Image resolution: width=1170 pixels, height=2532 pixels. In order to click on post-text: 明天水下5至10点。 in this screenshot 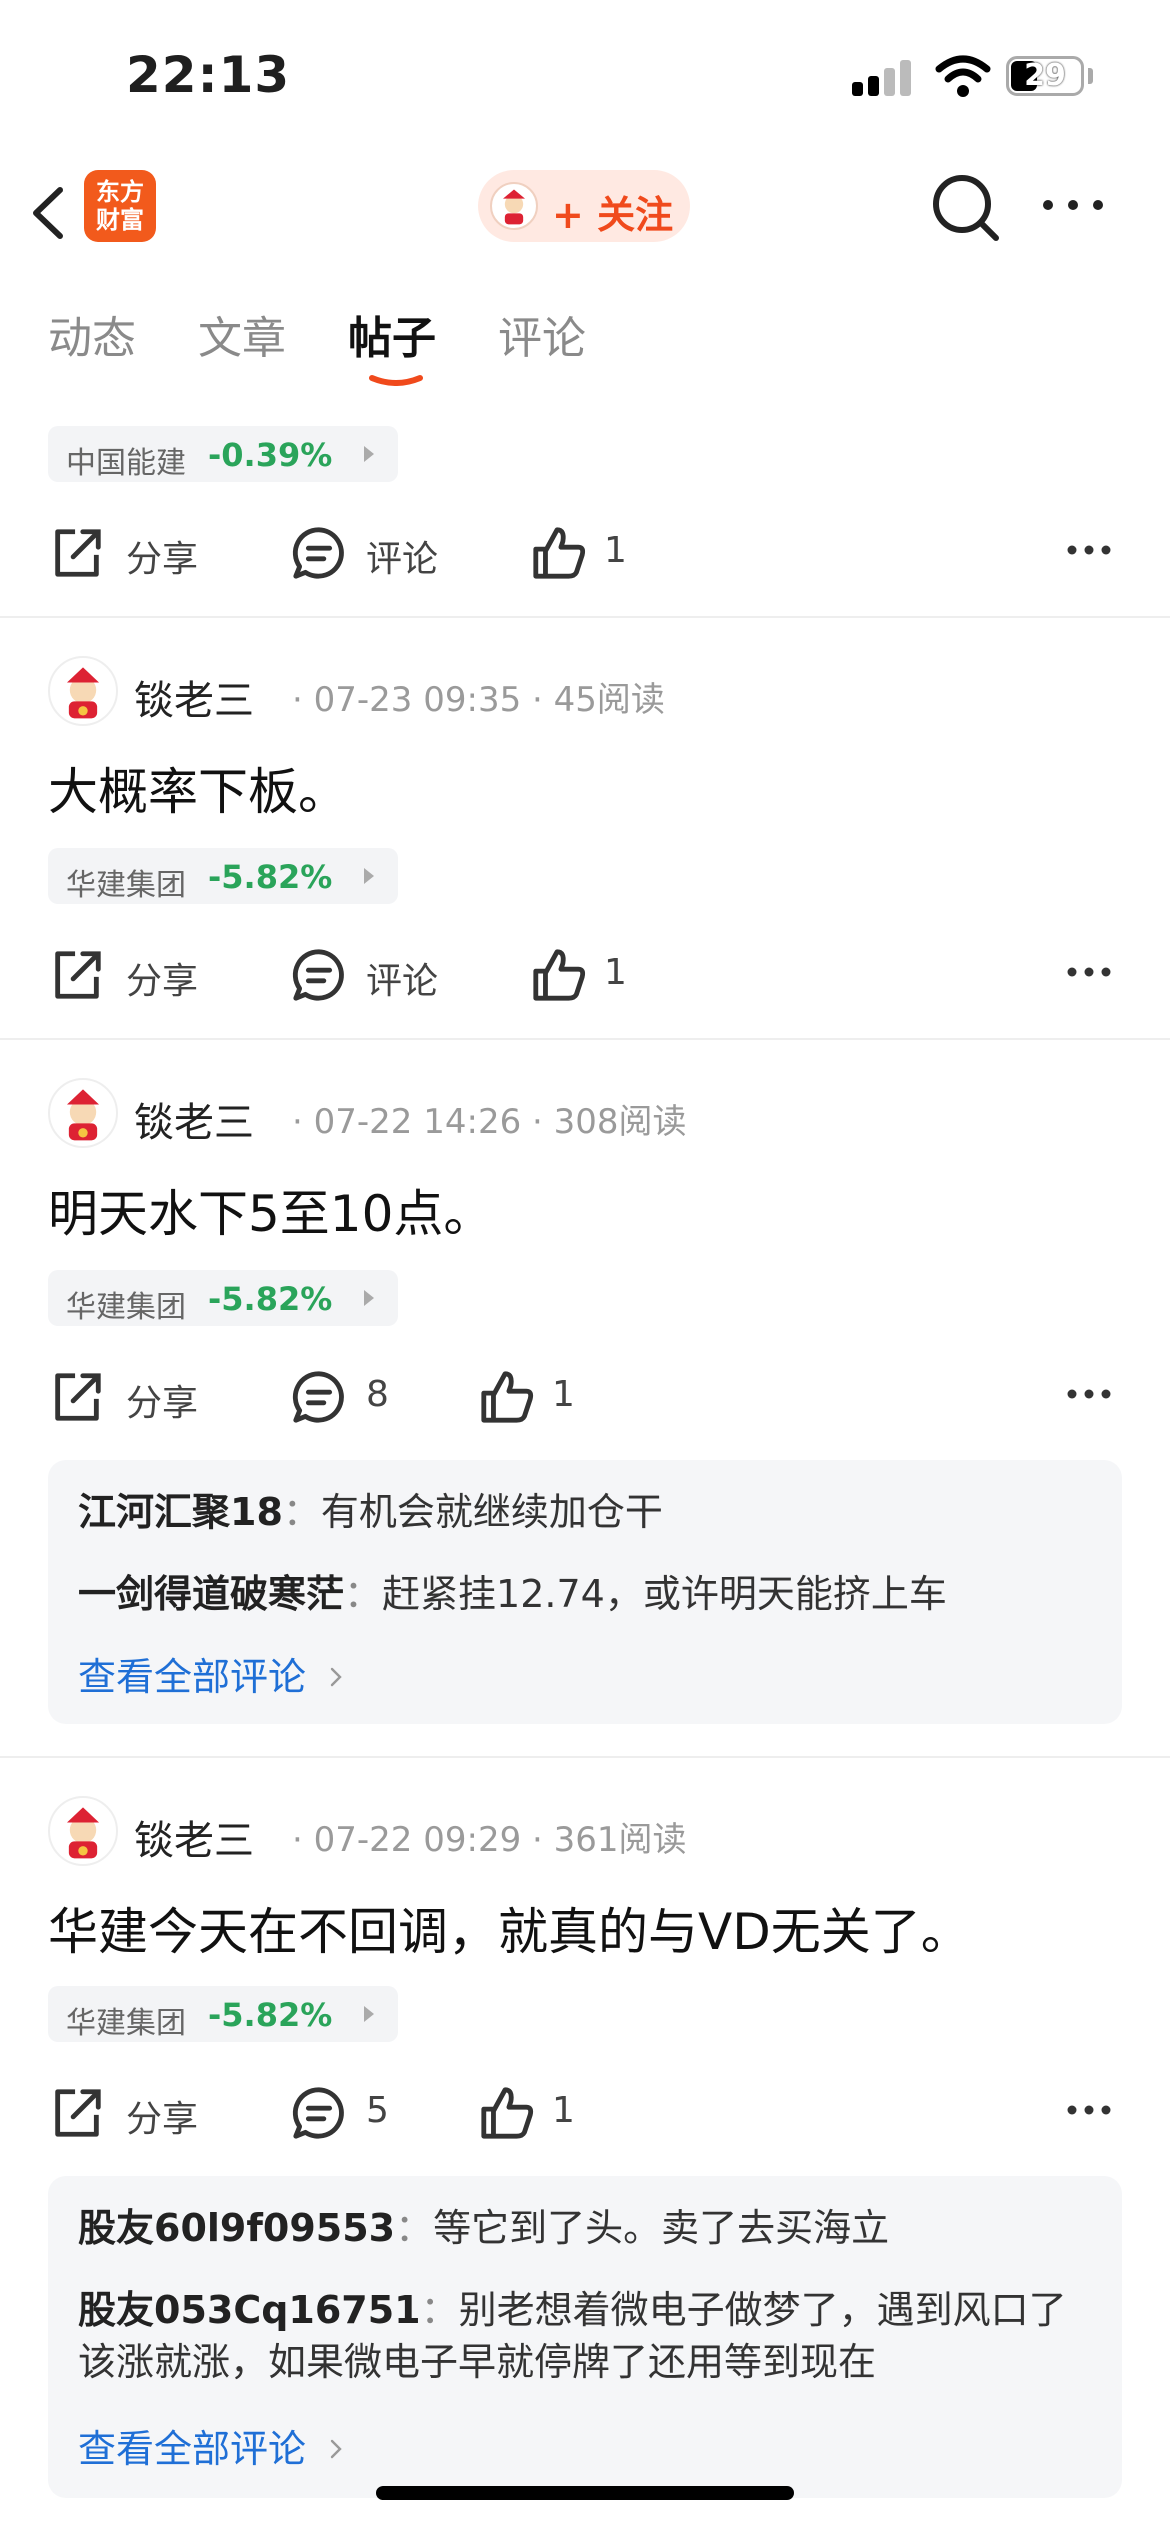, I will do `click(270, 1210)`.